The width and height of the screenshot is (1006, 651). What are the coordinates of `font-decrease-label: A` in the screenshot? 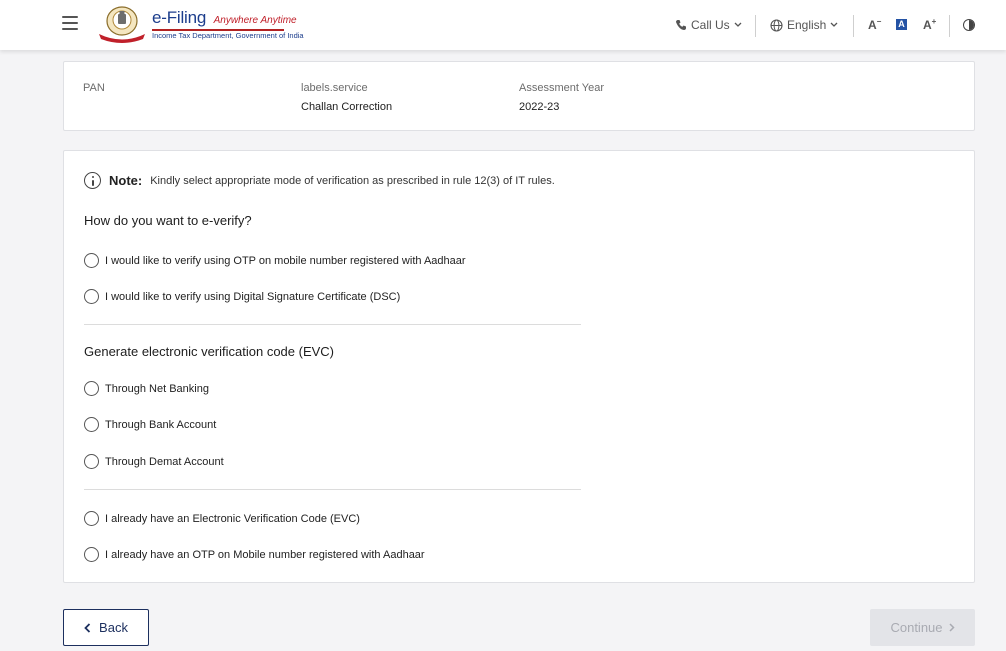 It's located at (872, 25).